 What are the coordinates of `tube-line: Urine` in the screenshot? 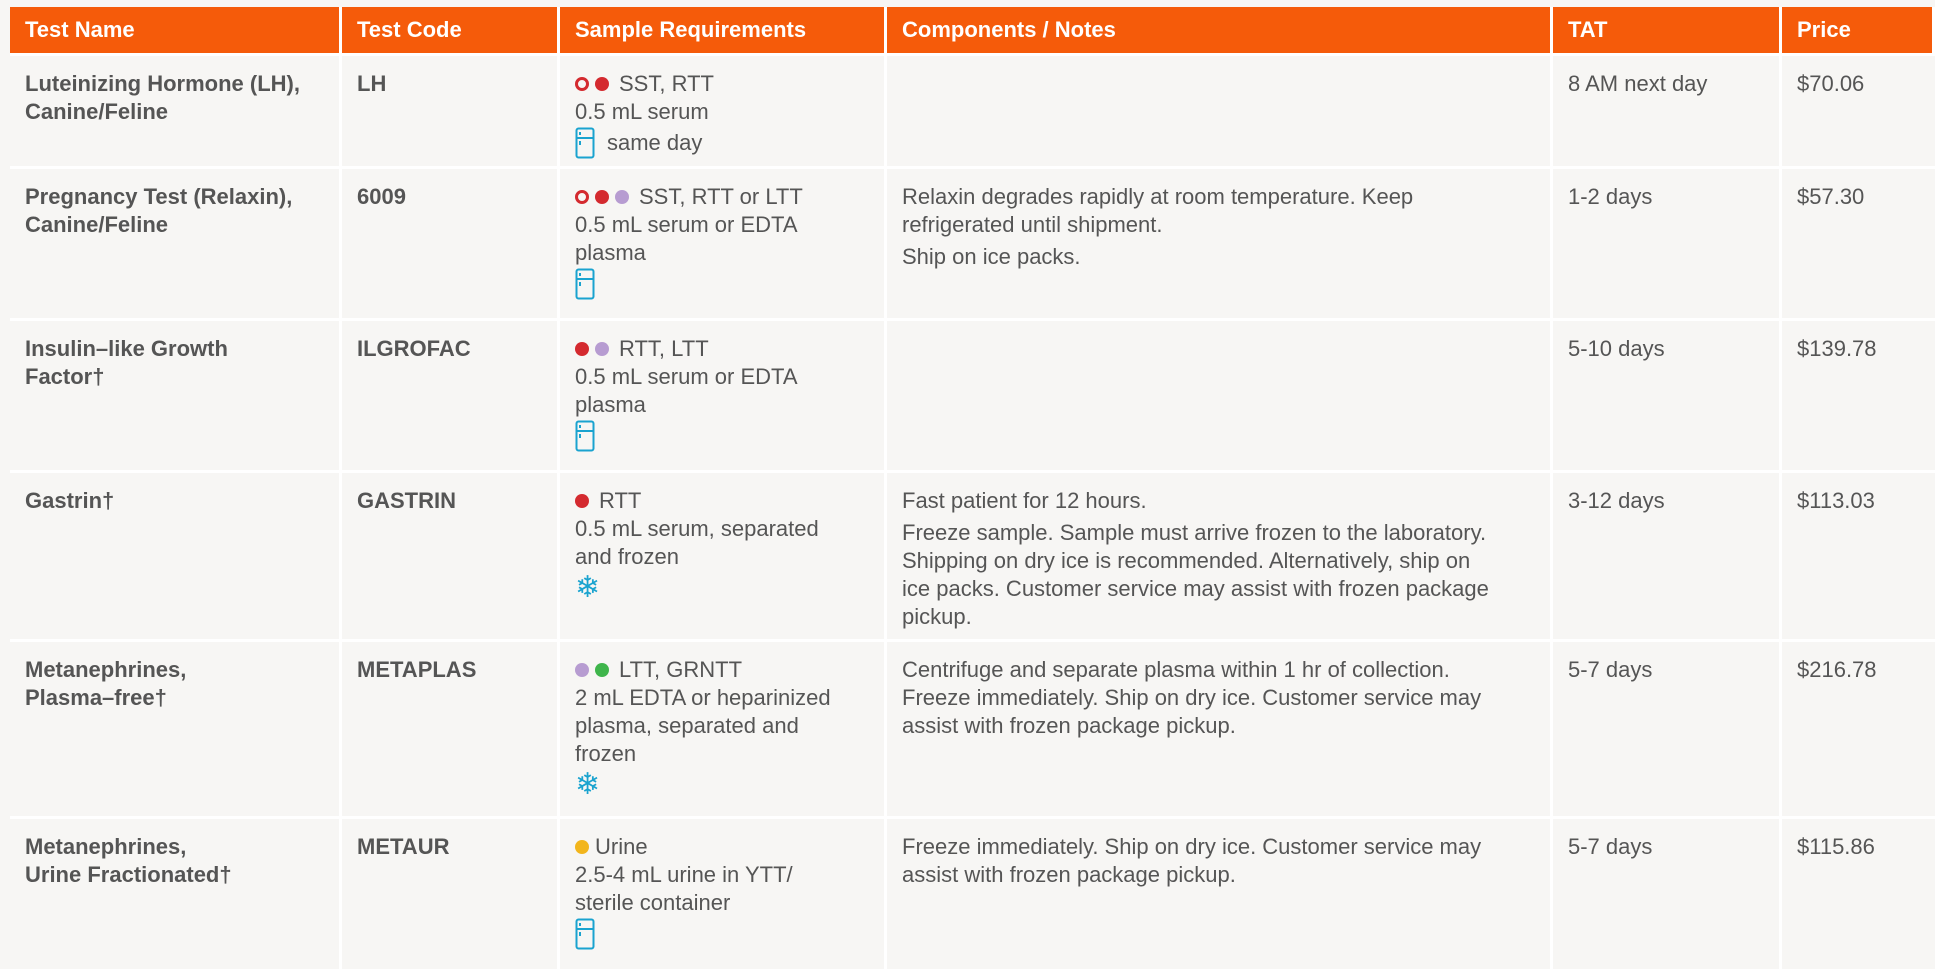 It's located at (722, 847).